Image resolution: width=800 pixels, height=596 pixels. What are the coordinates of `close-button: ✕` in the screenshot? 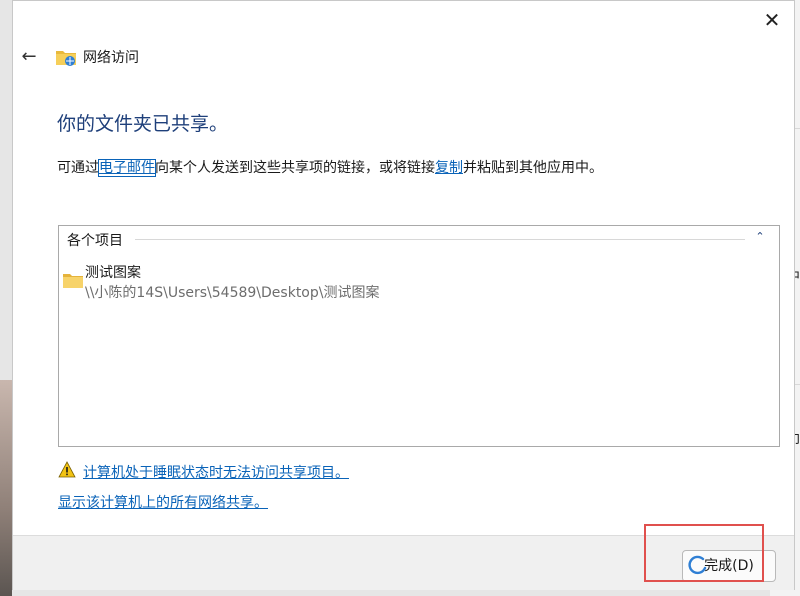 It's located at (772, 20).